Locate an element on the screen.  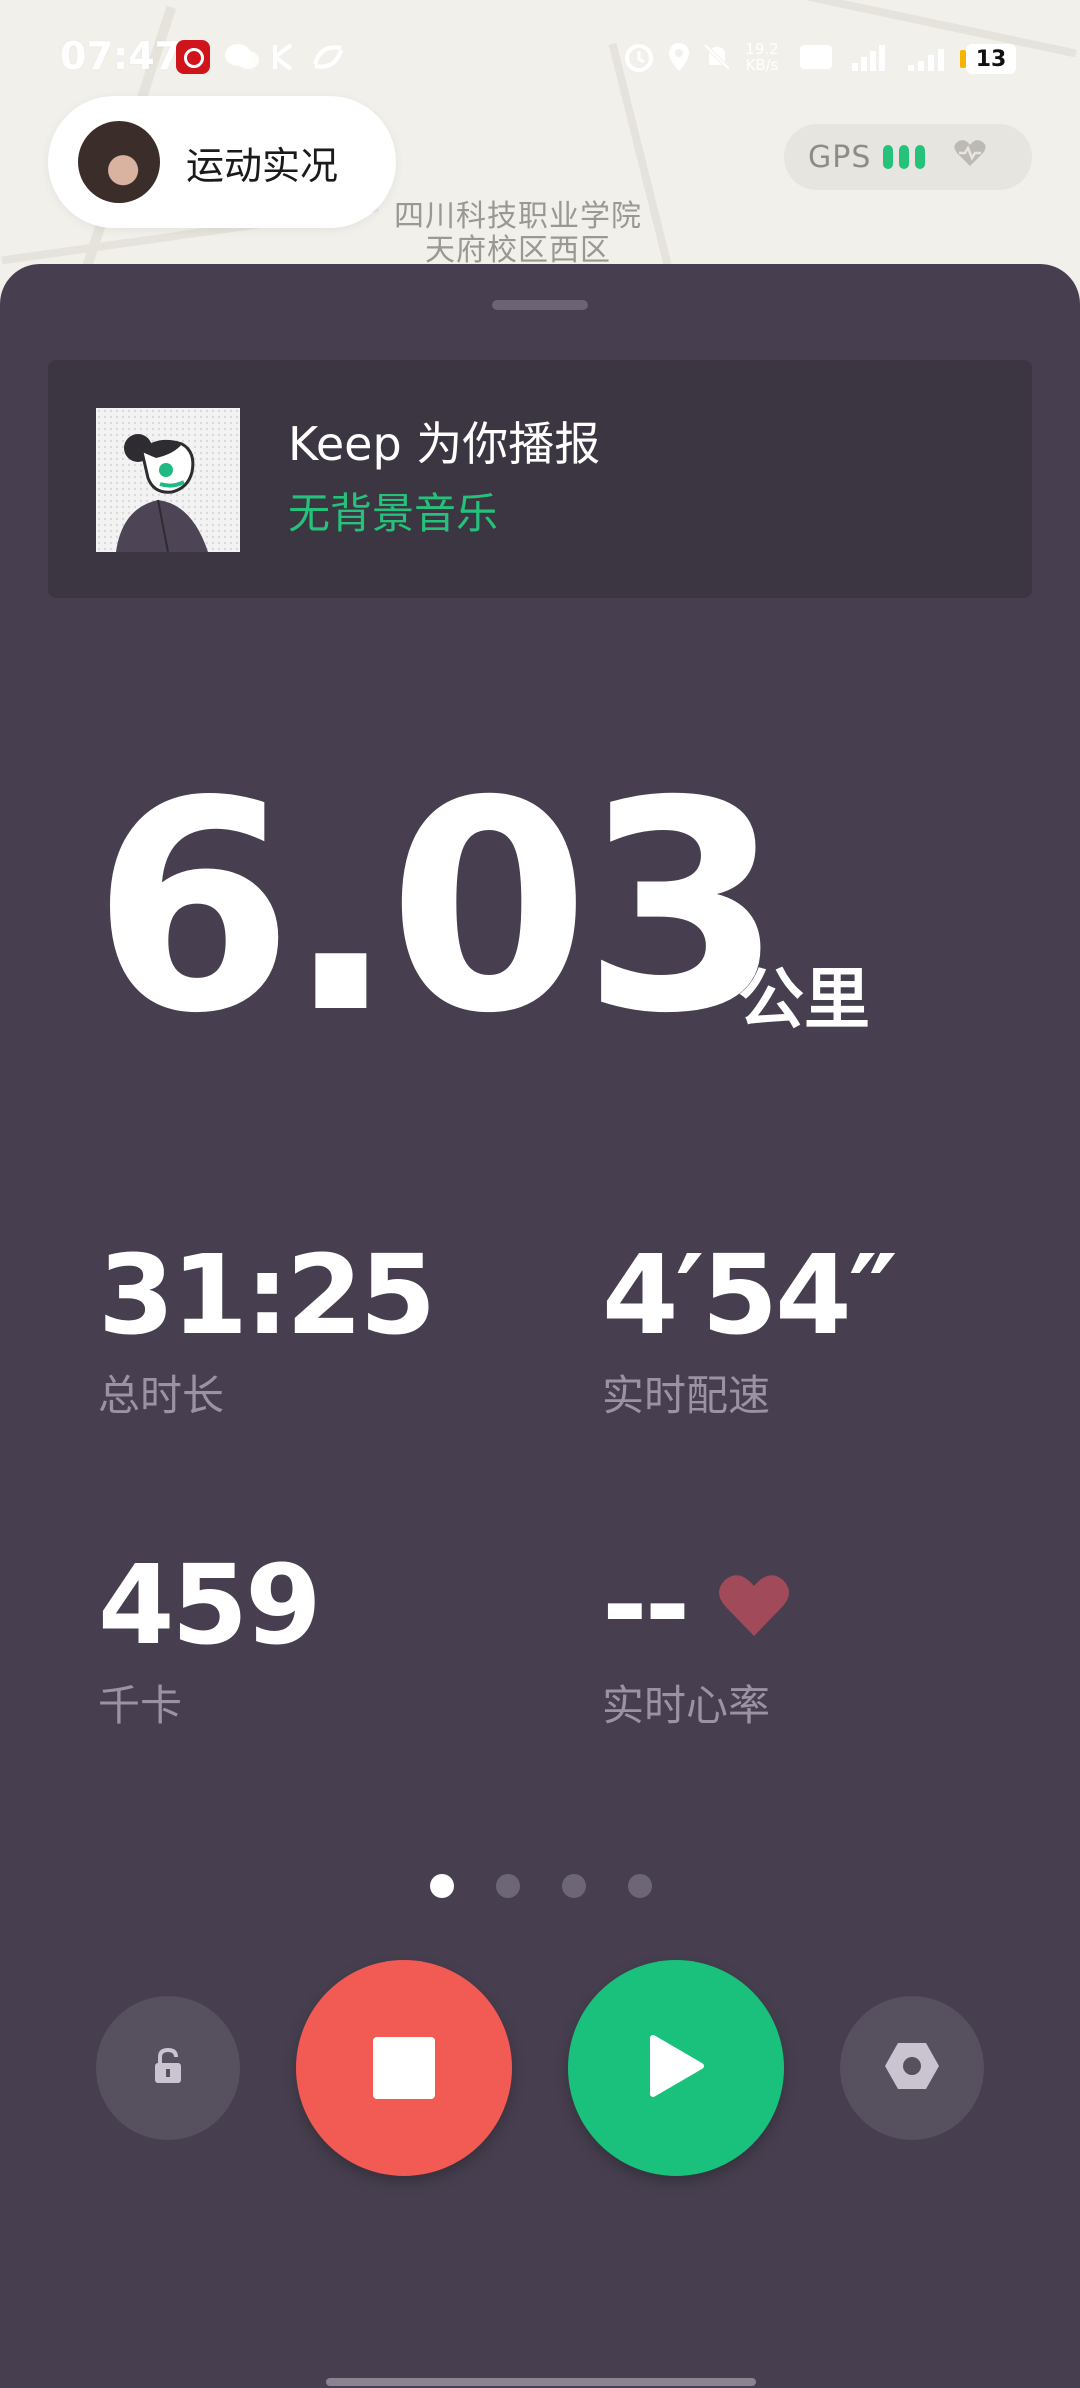
signal-bars-icon is located at coordinates (930, 57).